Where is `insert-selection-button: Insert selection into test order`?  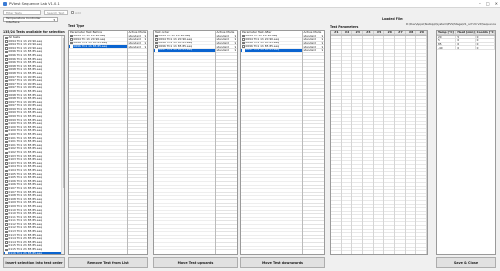
insert-selection-button: Insert selection into test order is located at coordinates (34, 262).